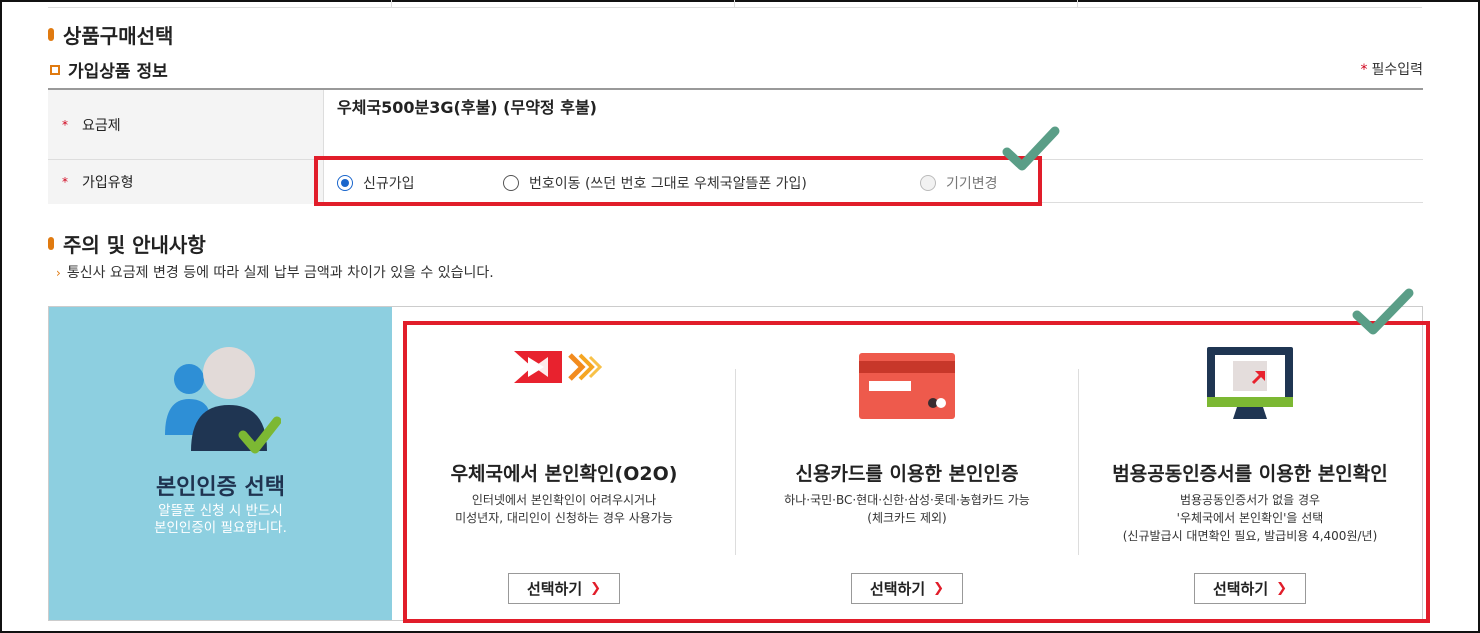  I want to click on verification-panel-title: 본인인증 선택, so click(220, 487).